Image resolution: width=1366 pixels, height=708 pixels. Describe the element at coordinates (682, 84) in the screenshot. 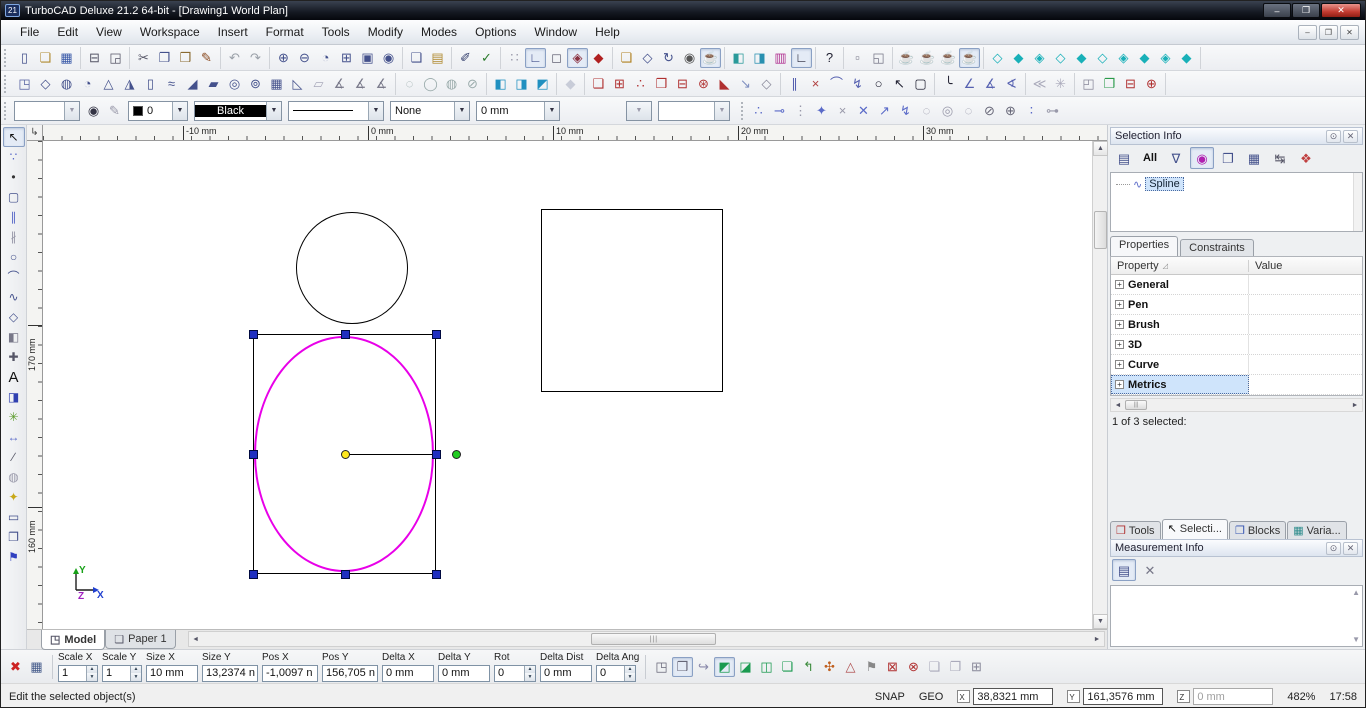

I see `copy-fit-icon: ⊟` at that location.